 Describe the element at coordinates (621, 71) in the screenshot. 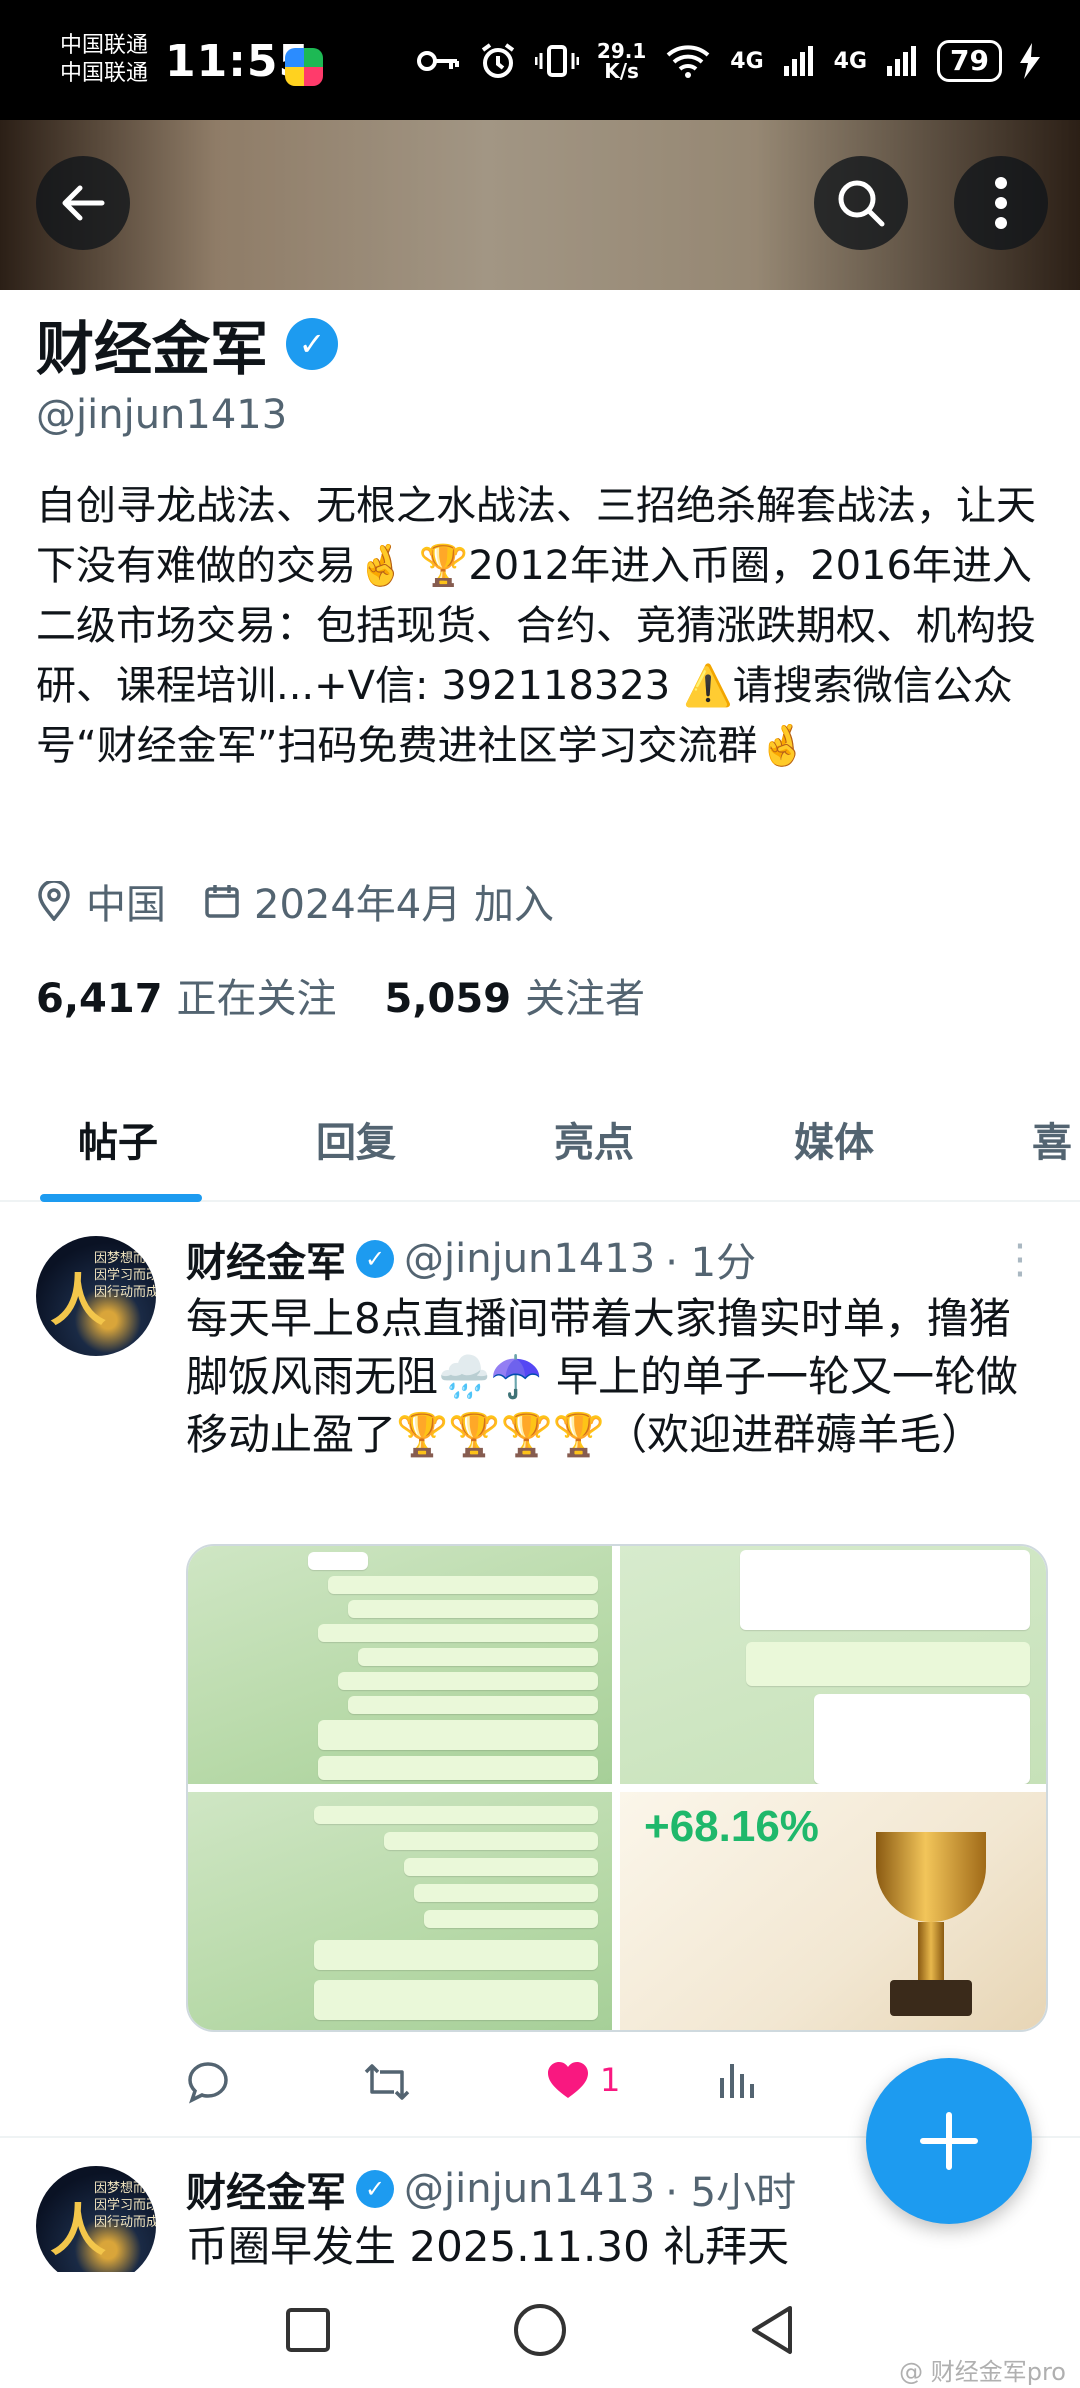

I see `speed-unit: K/s` at that location.